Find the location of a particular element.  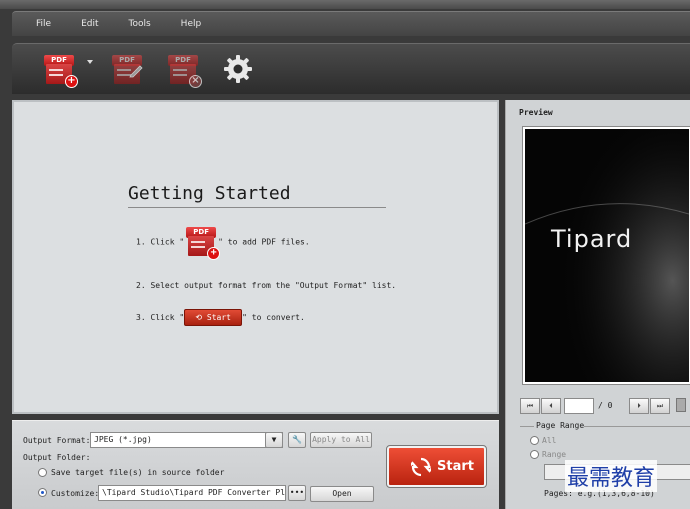

remove-pdf-button: PDF × is located at coordinates (184, 71).